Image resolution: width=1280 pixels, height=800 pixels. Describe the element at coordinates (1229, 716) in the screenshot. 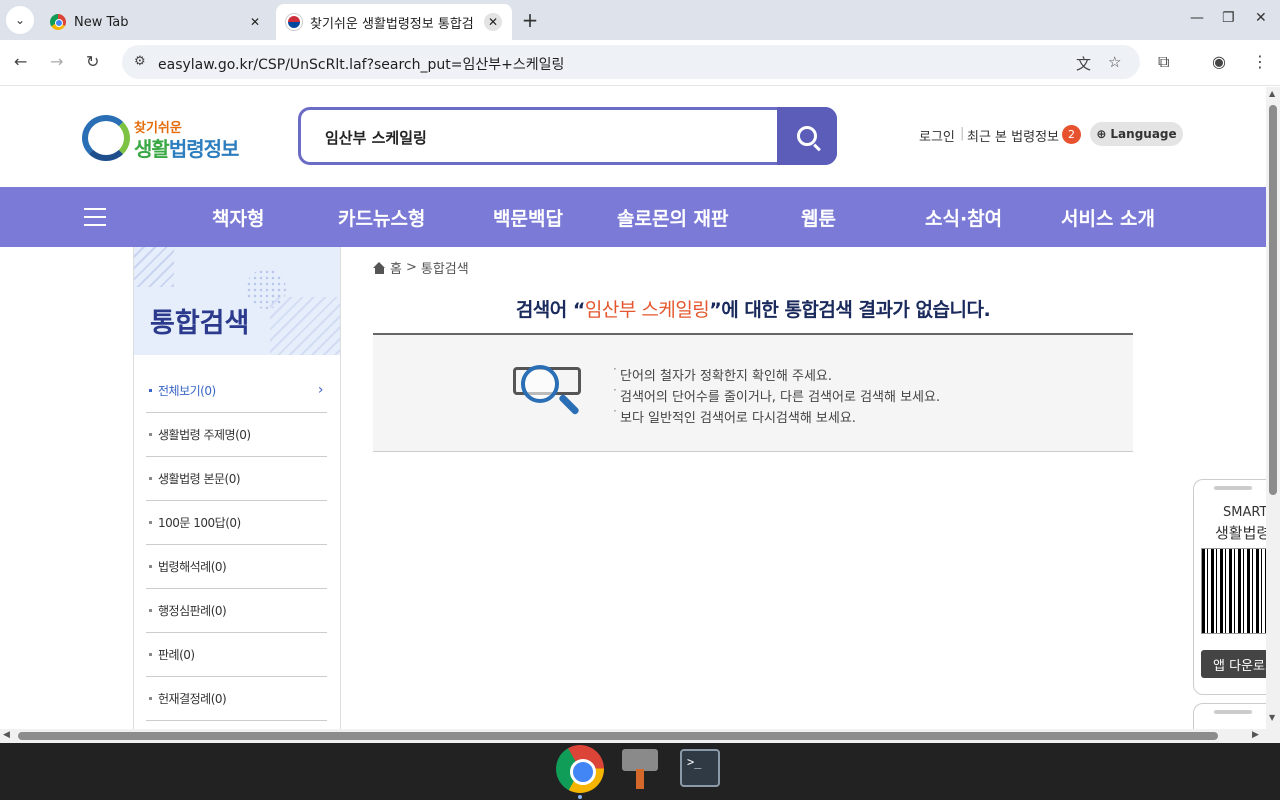

I see `side-panel-secondary` at that location.